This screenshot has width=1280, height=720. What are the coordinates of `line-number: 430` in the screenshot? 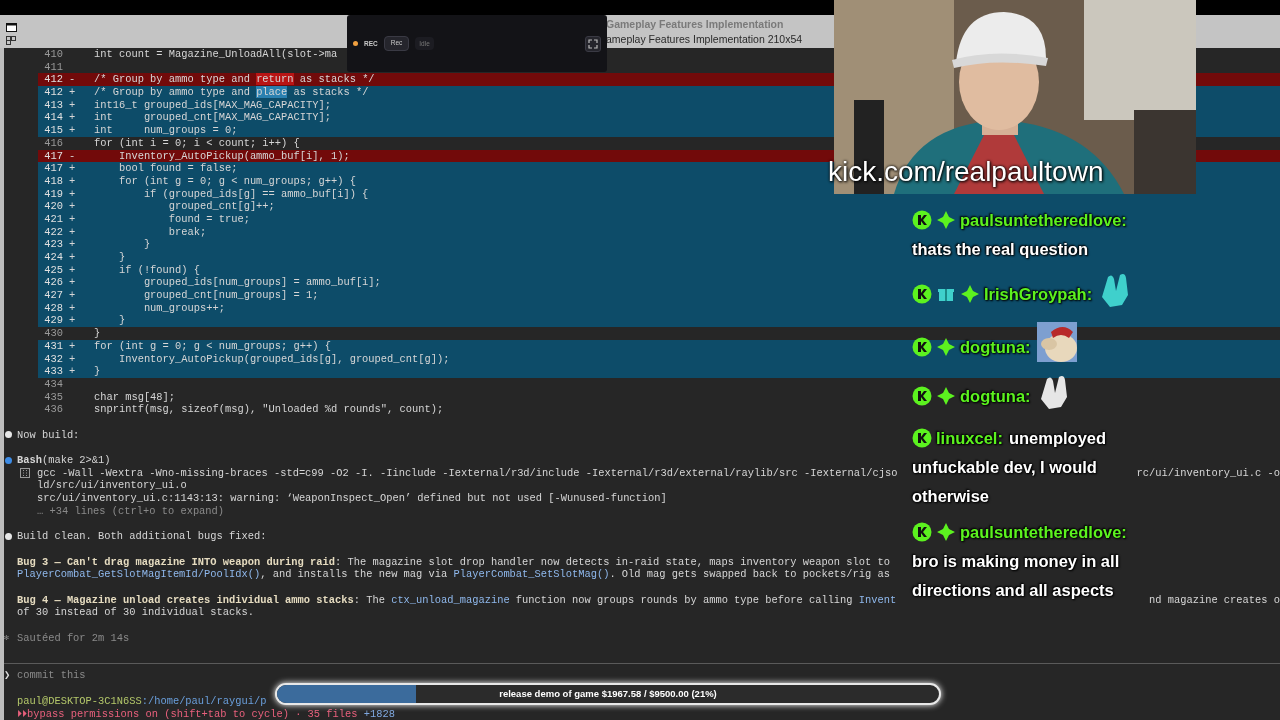 It's located at (53, 333).